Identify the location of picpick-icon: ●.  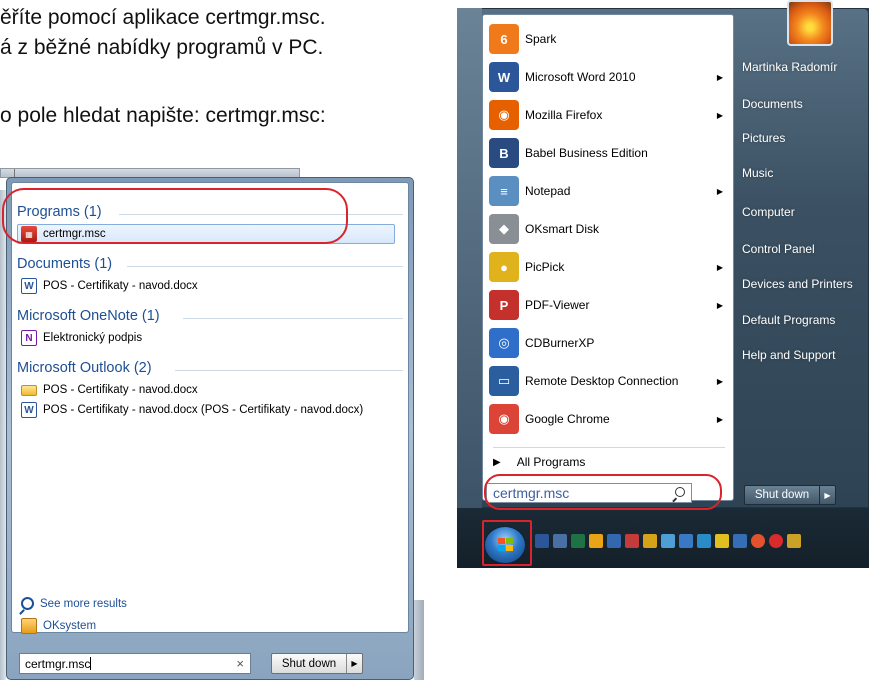
(504, 267).